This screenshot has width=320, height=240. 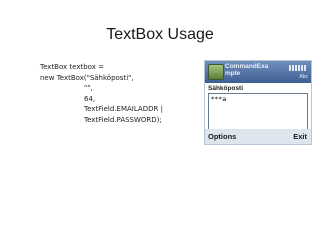 What do you see at coordinates (123, 119) in the screenshot?
I see `code-line: TextField.PASSWORD);` at bounding box center [123, 119].